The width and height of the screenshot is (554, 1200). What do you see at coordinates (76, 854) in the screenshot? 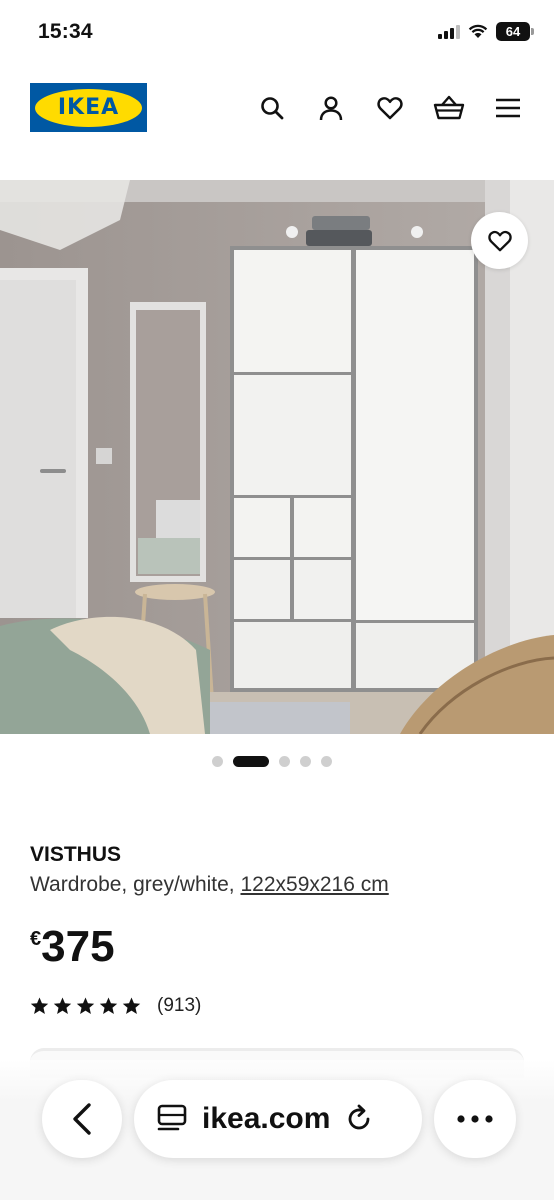
I see `product-name: VISTHUS` at bounding box center [76, 854].